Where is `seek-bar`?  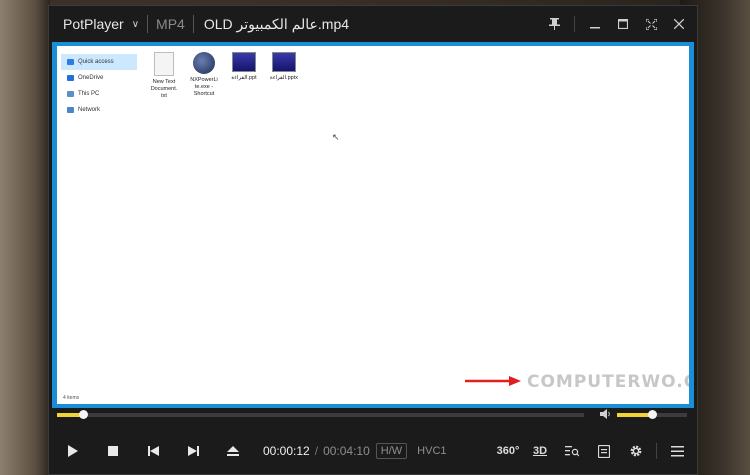 seek-bar is located at coordinates (320, 414).